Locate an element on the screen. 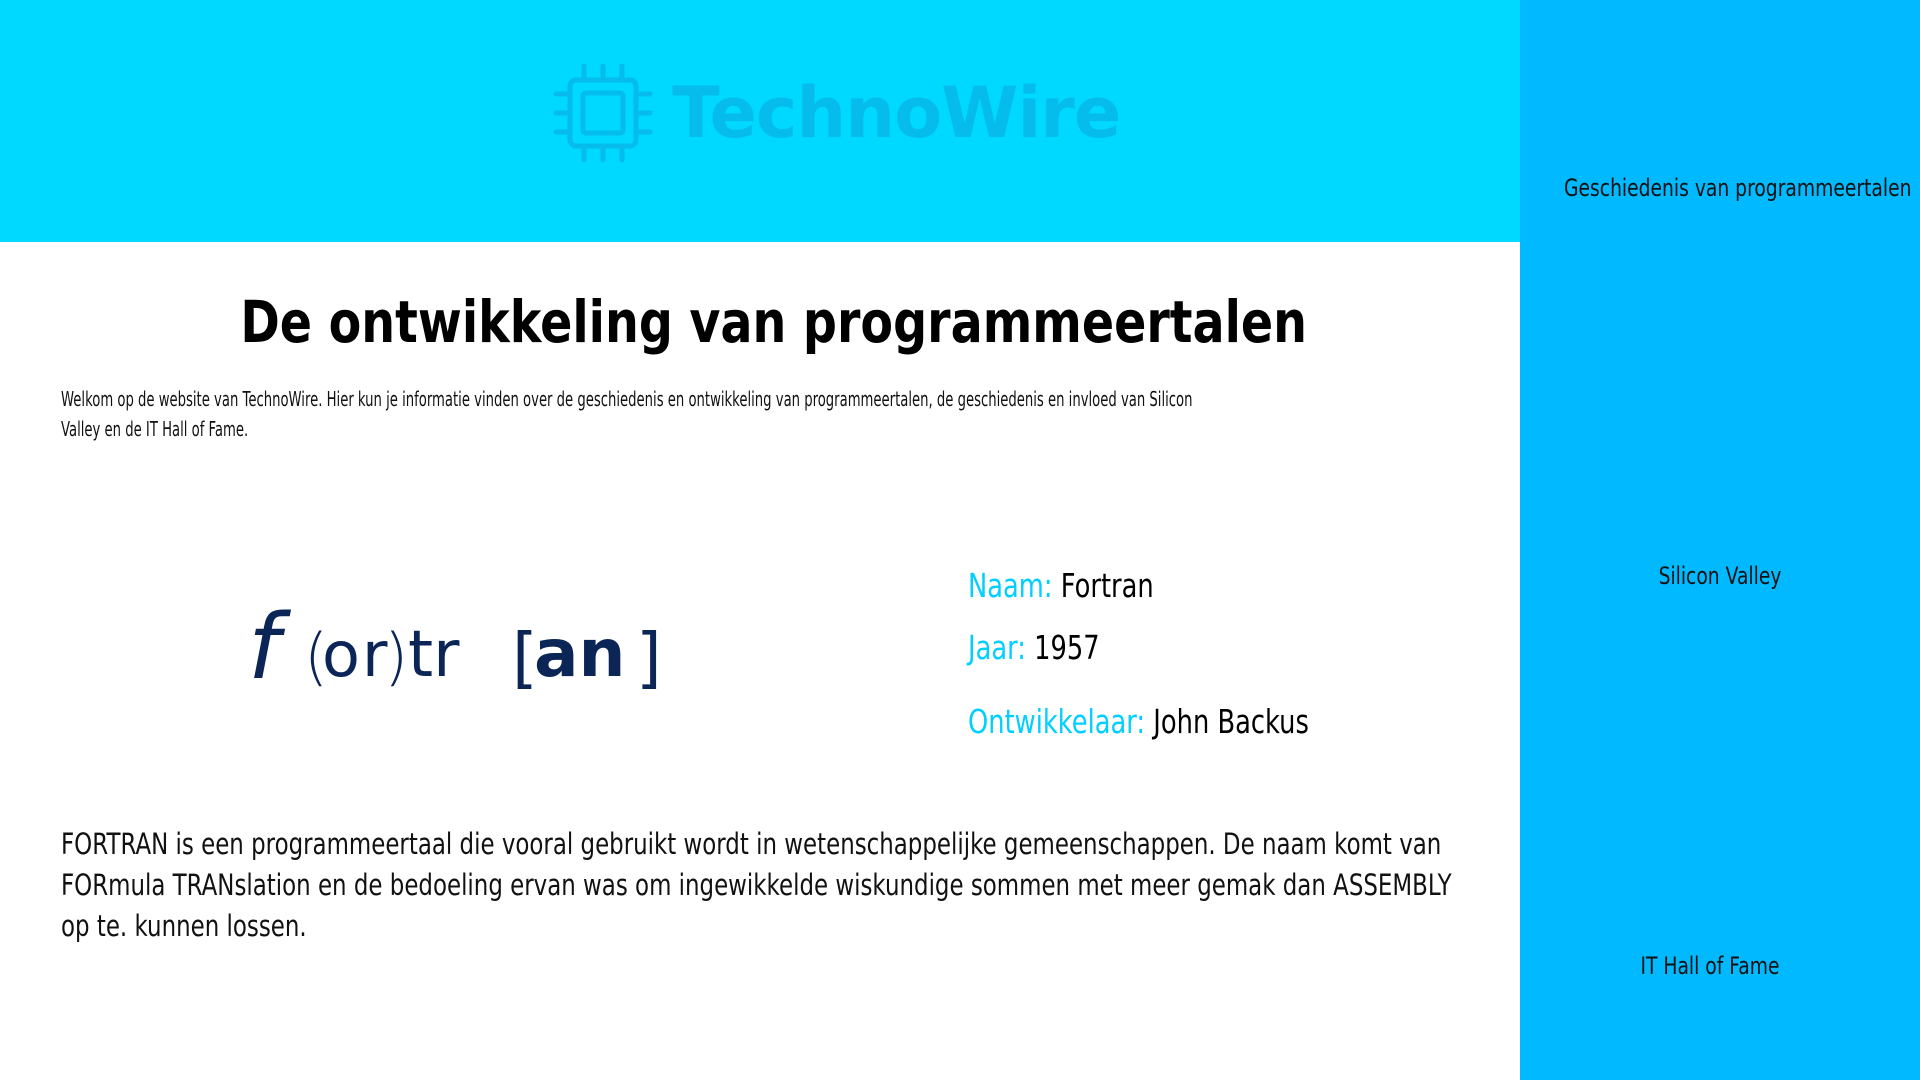 The image size is (1920, 1080). page-title: De ontwikkeling van programmeertalen is located at coordinates (774, 322).